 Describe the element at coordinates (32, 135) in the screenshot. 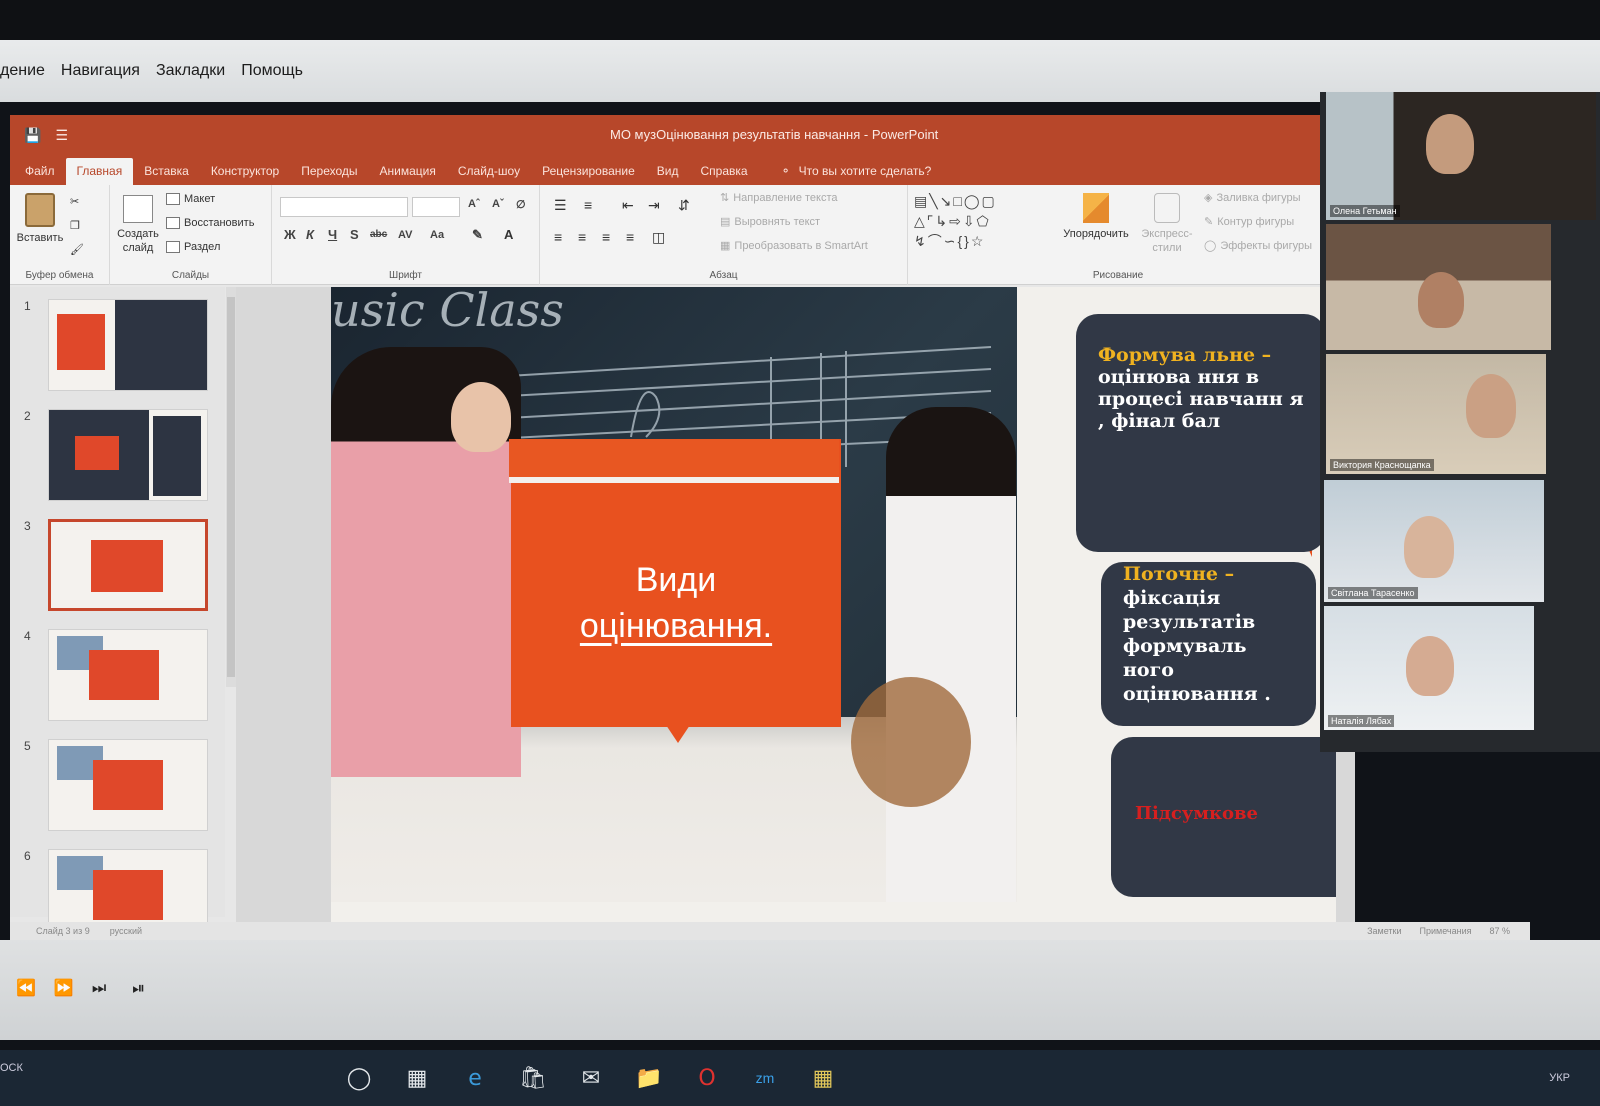

I see `save-icon: 💾` at that location.